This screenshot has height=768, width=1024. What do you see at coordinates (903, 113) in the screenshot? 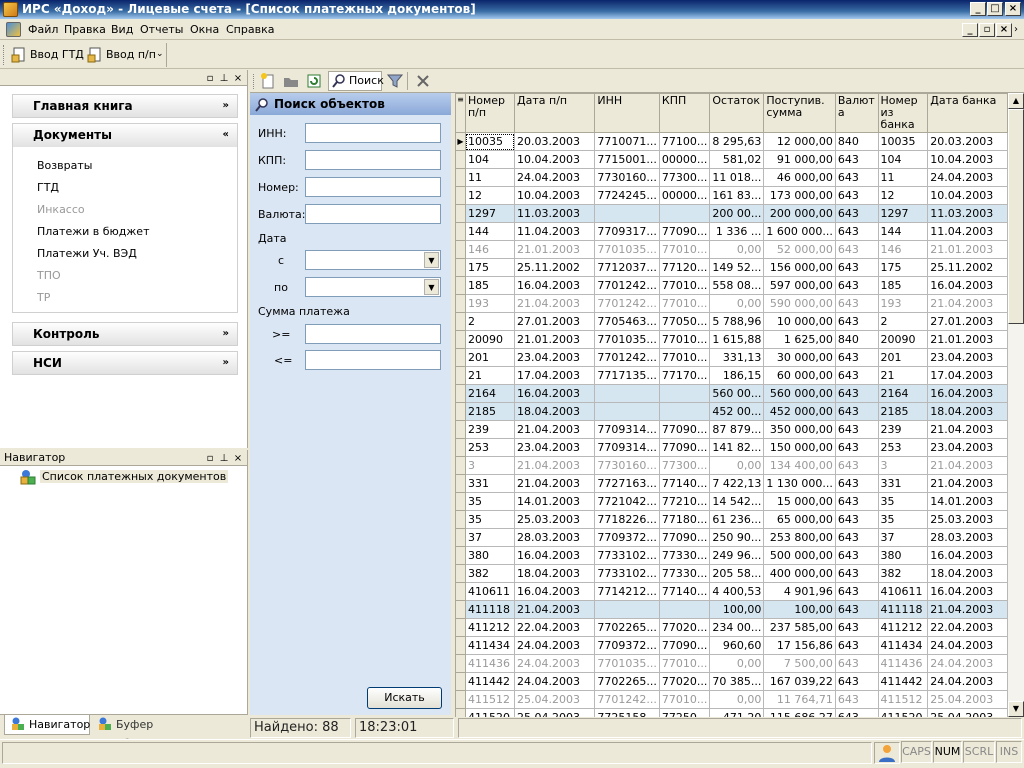
I see `col-header-bank-number: Номер из банка` at bounding box center [903, 113].